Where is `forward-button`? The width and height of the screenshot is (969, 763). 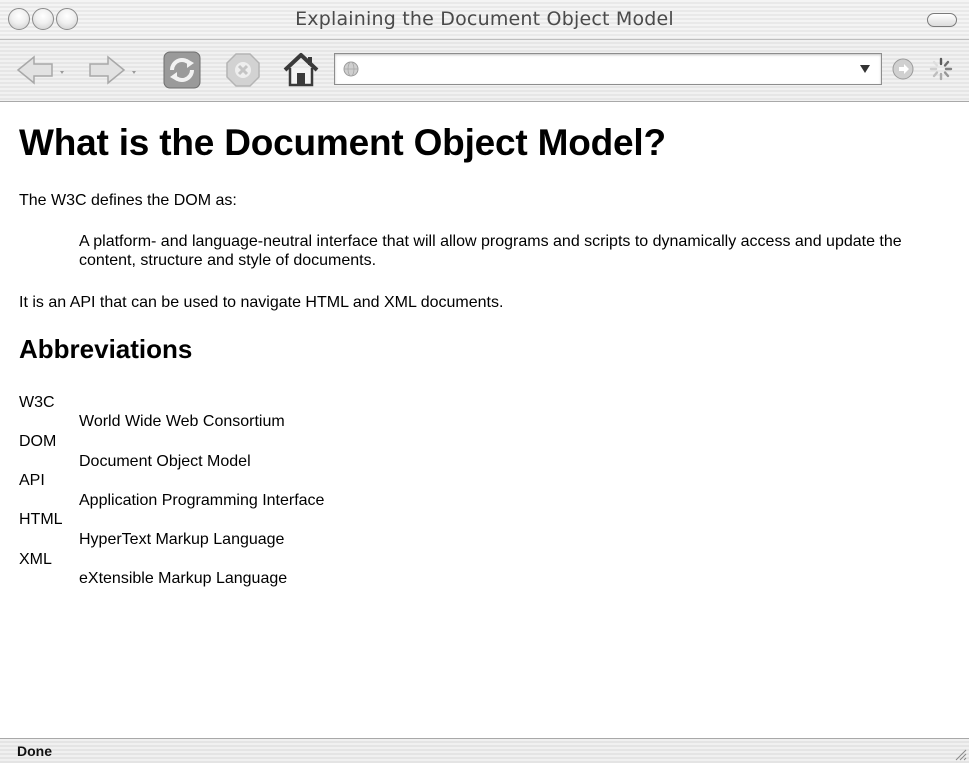
forward-button is located at coordinates (112, 70).